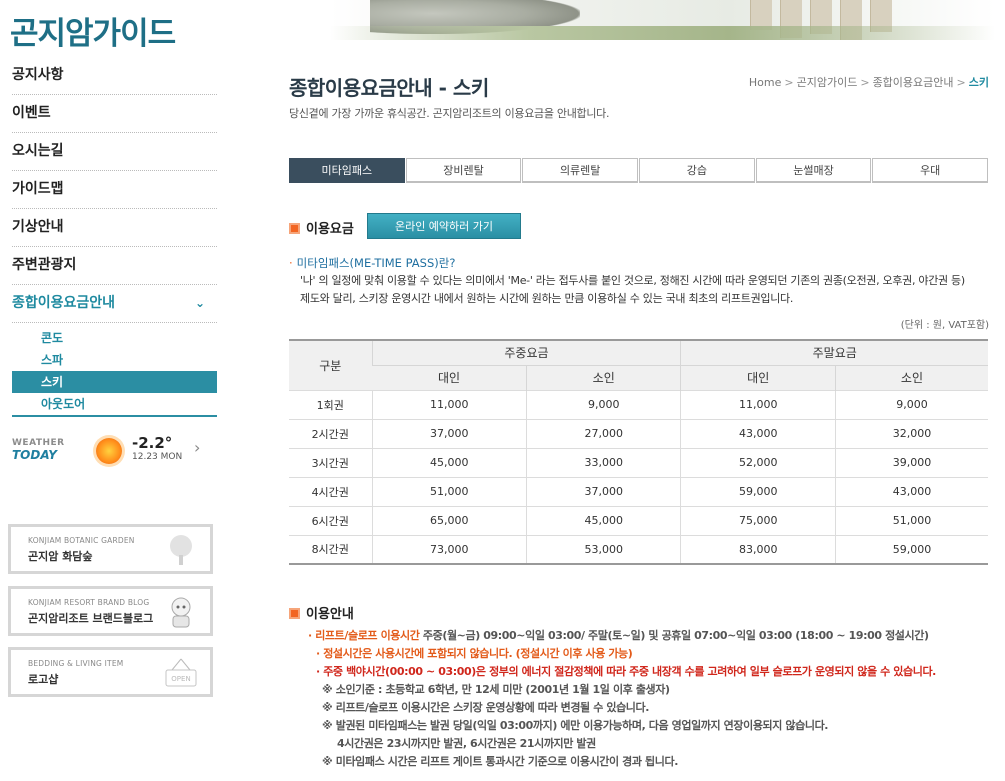 This screenshot has width=1005, height=781. I want to click on character-icon, so click(181, 612).